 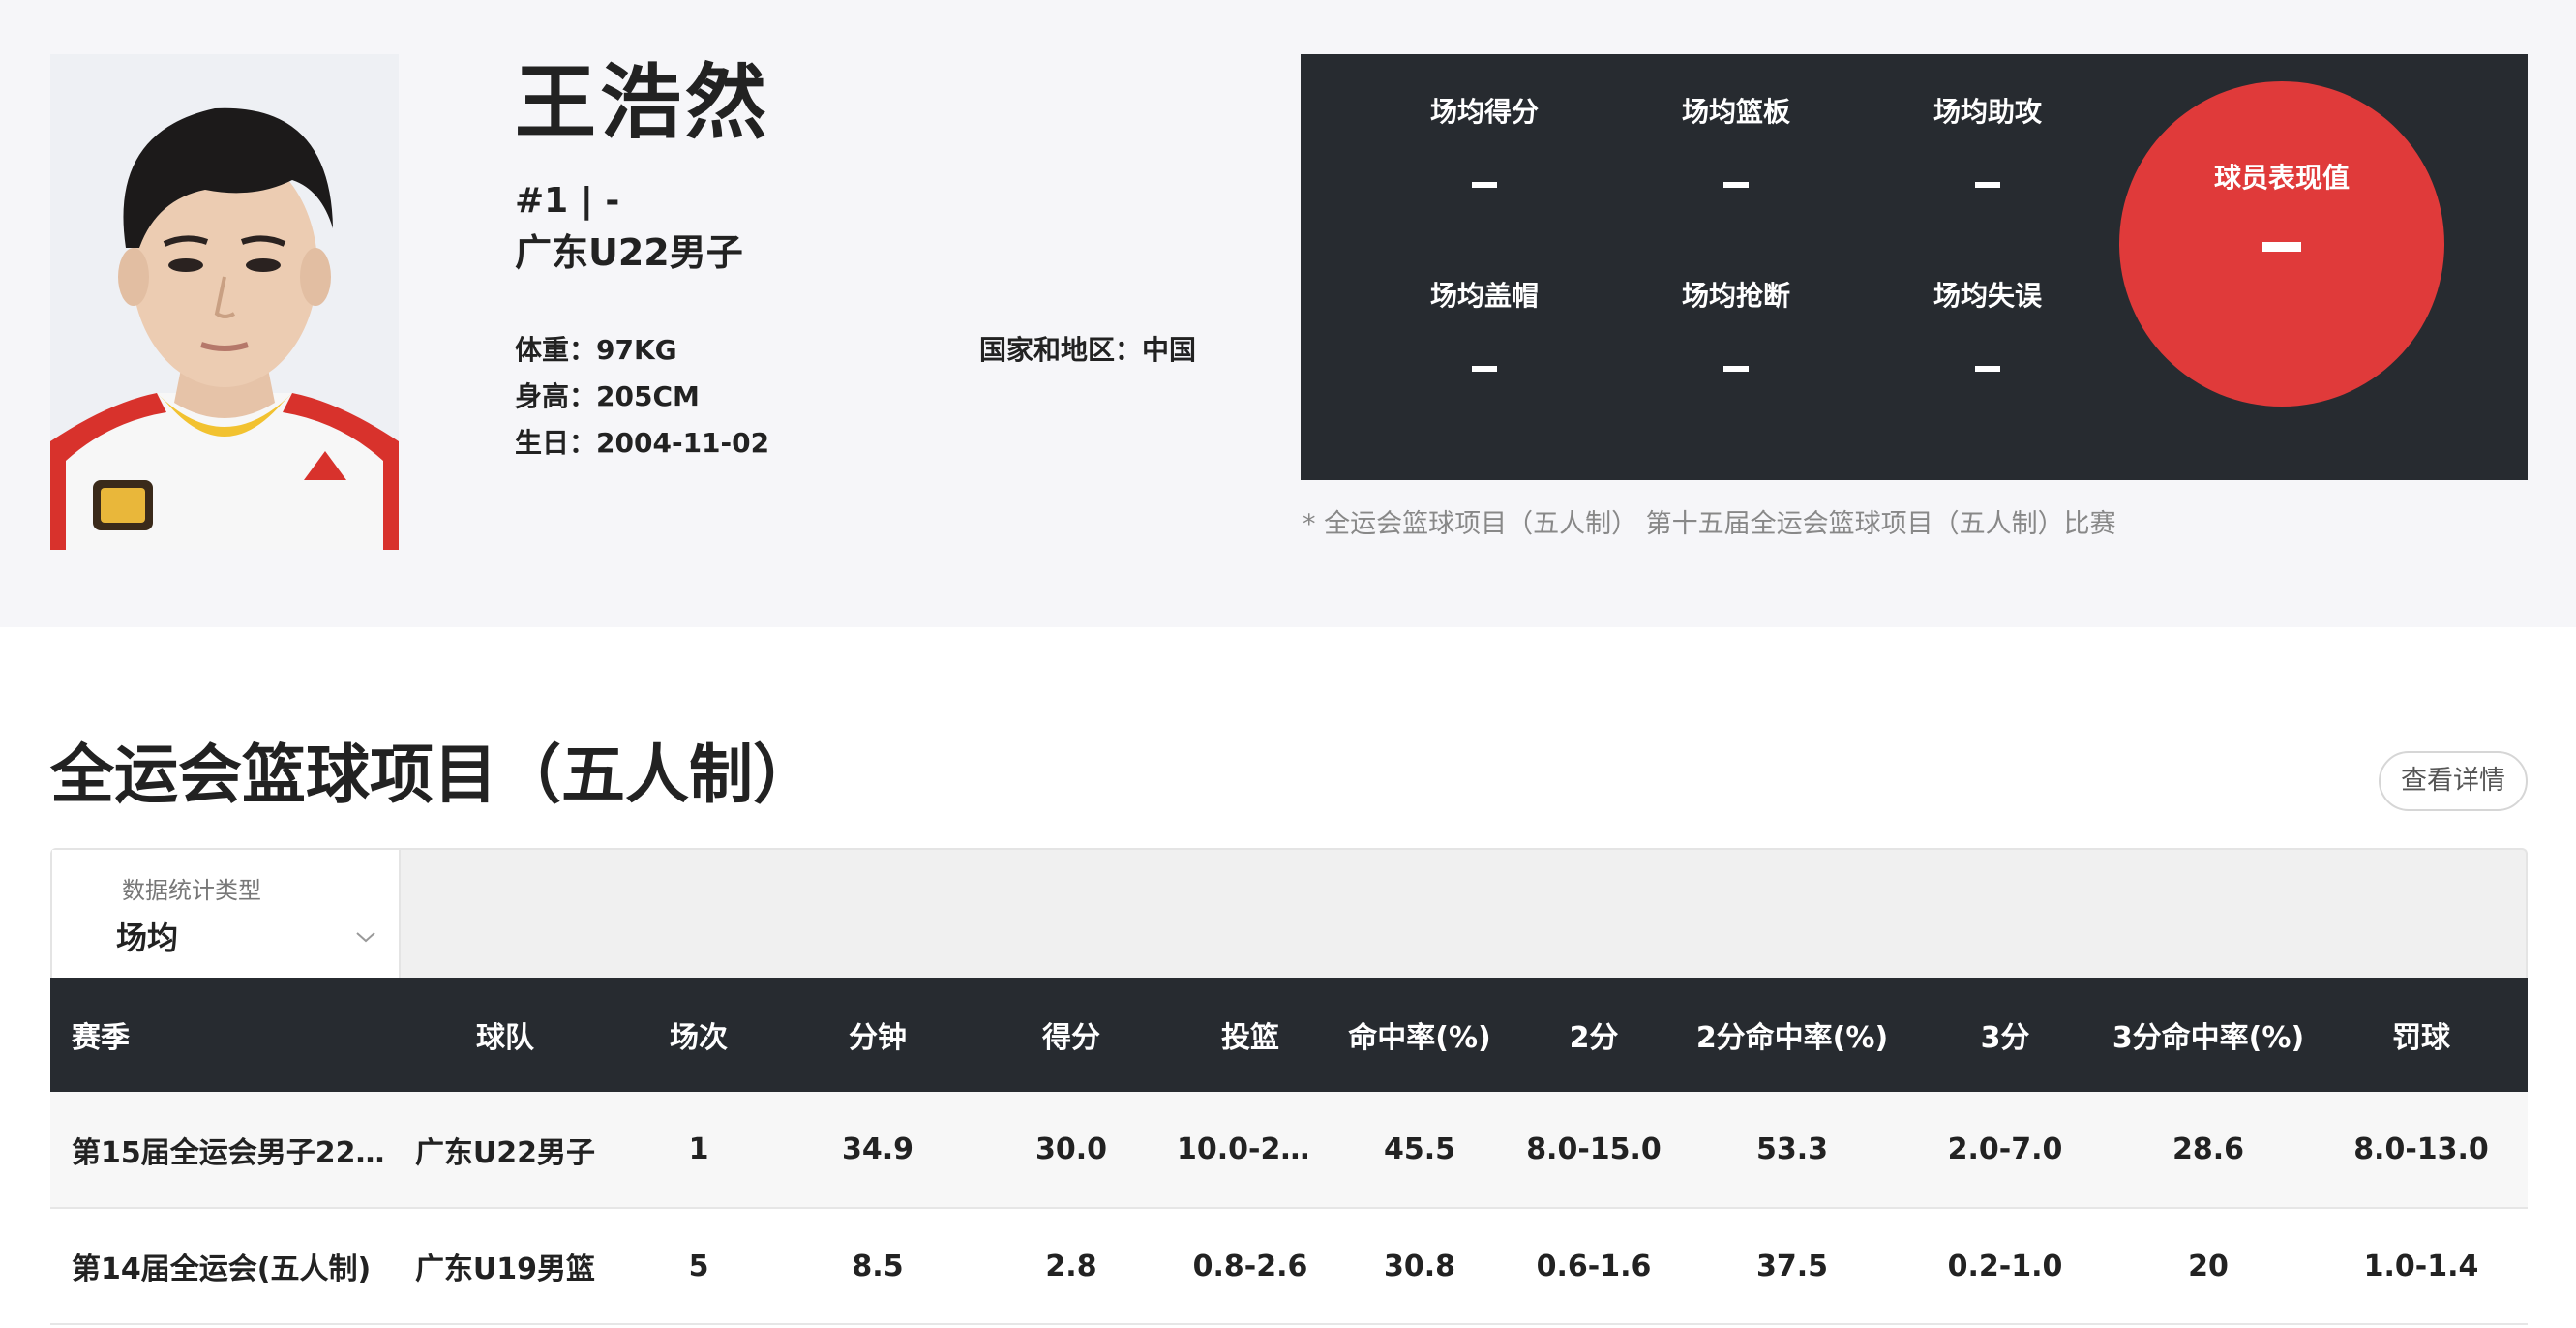 I want to click on col-header: 赛季, so click(x=101, y=1038).